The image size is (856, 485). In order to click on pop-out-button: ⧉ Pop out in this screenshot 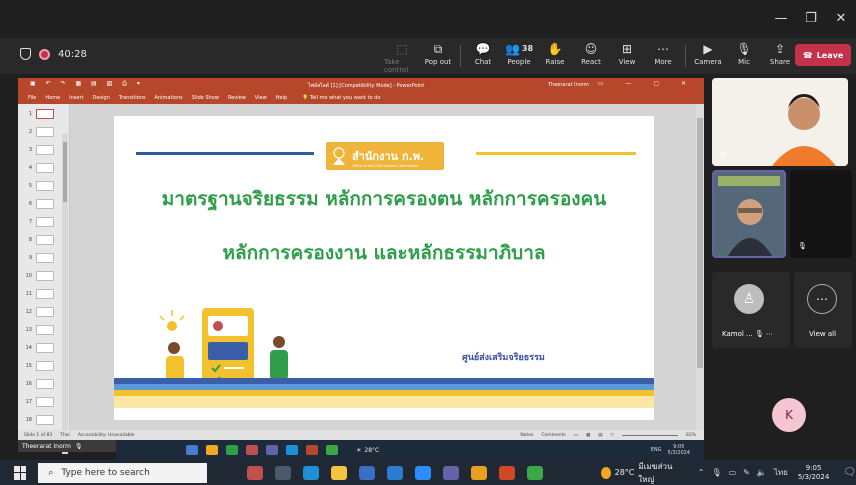, I will do `click(438, 56)`.